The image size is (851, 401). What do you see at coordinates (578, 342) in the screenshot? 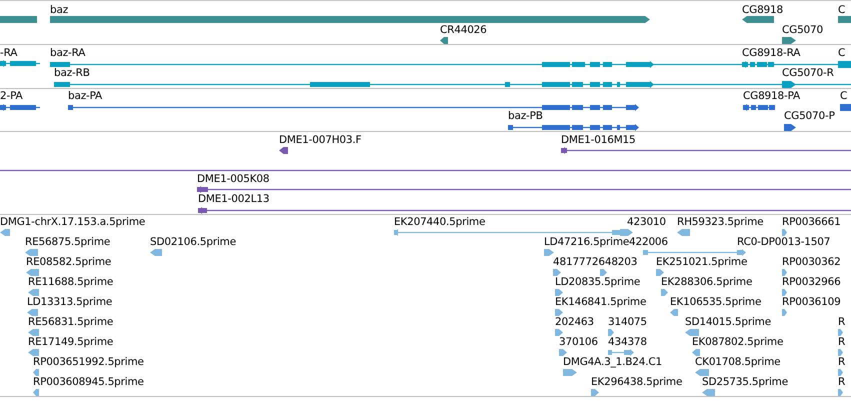
I see `feature-label: 370106` at bounding box center [578, 342].